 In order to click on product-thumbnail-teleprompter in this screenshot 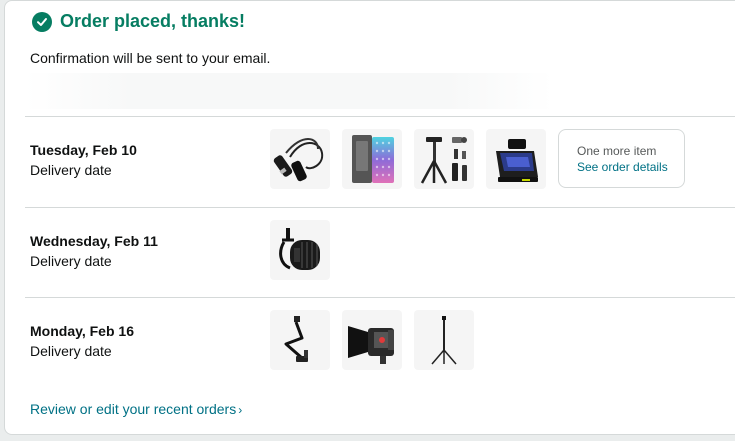, I will do `click(516, 159)`.